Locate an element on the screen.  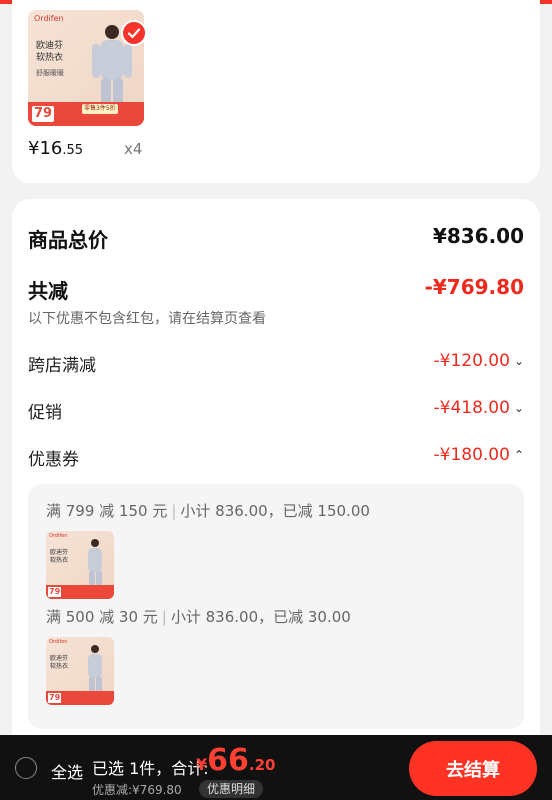
coupon-rule: 满 500 减 30 元 is located at coordinates (102, 617).